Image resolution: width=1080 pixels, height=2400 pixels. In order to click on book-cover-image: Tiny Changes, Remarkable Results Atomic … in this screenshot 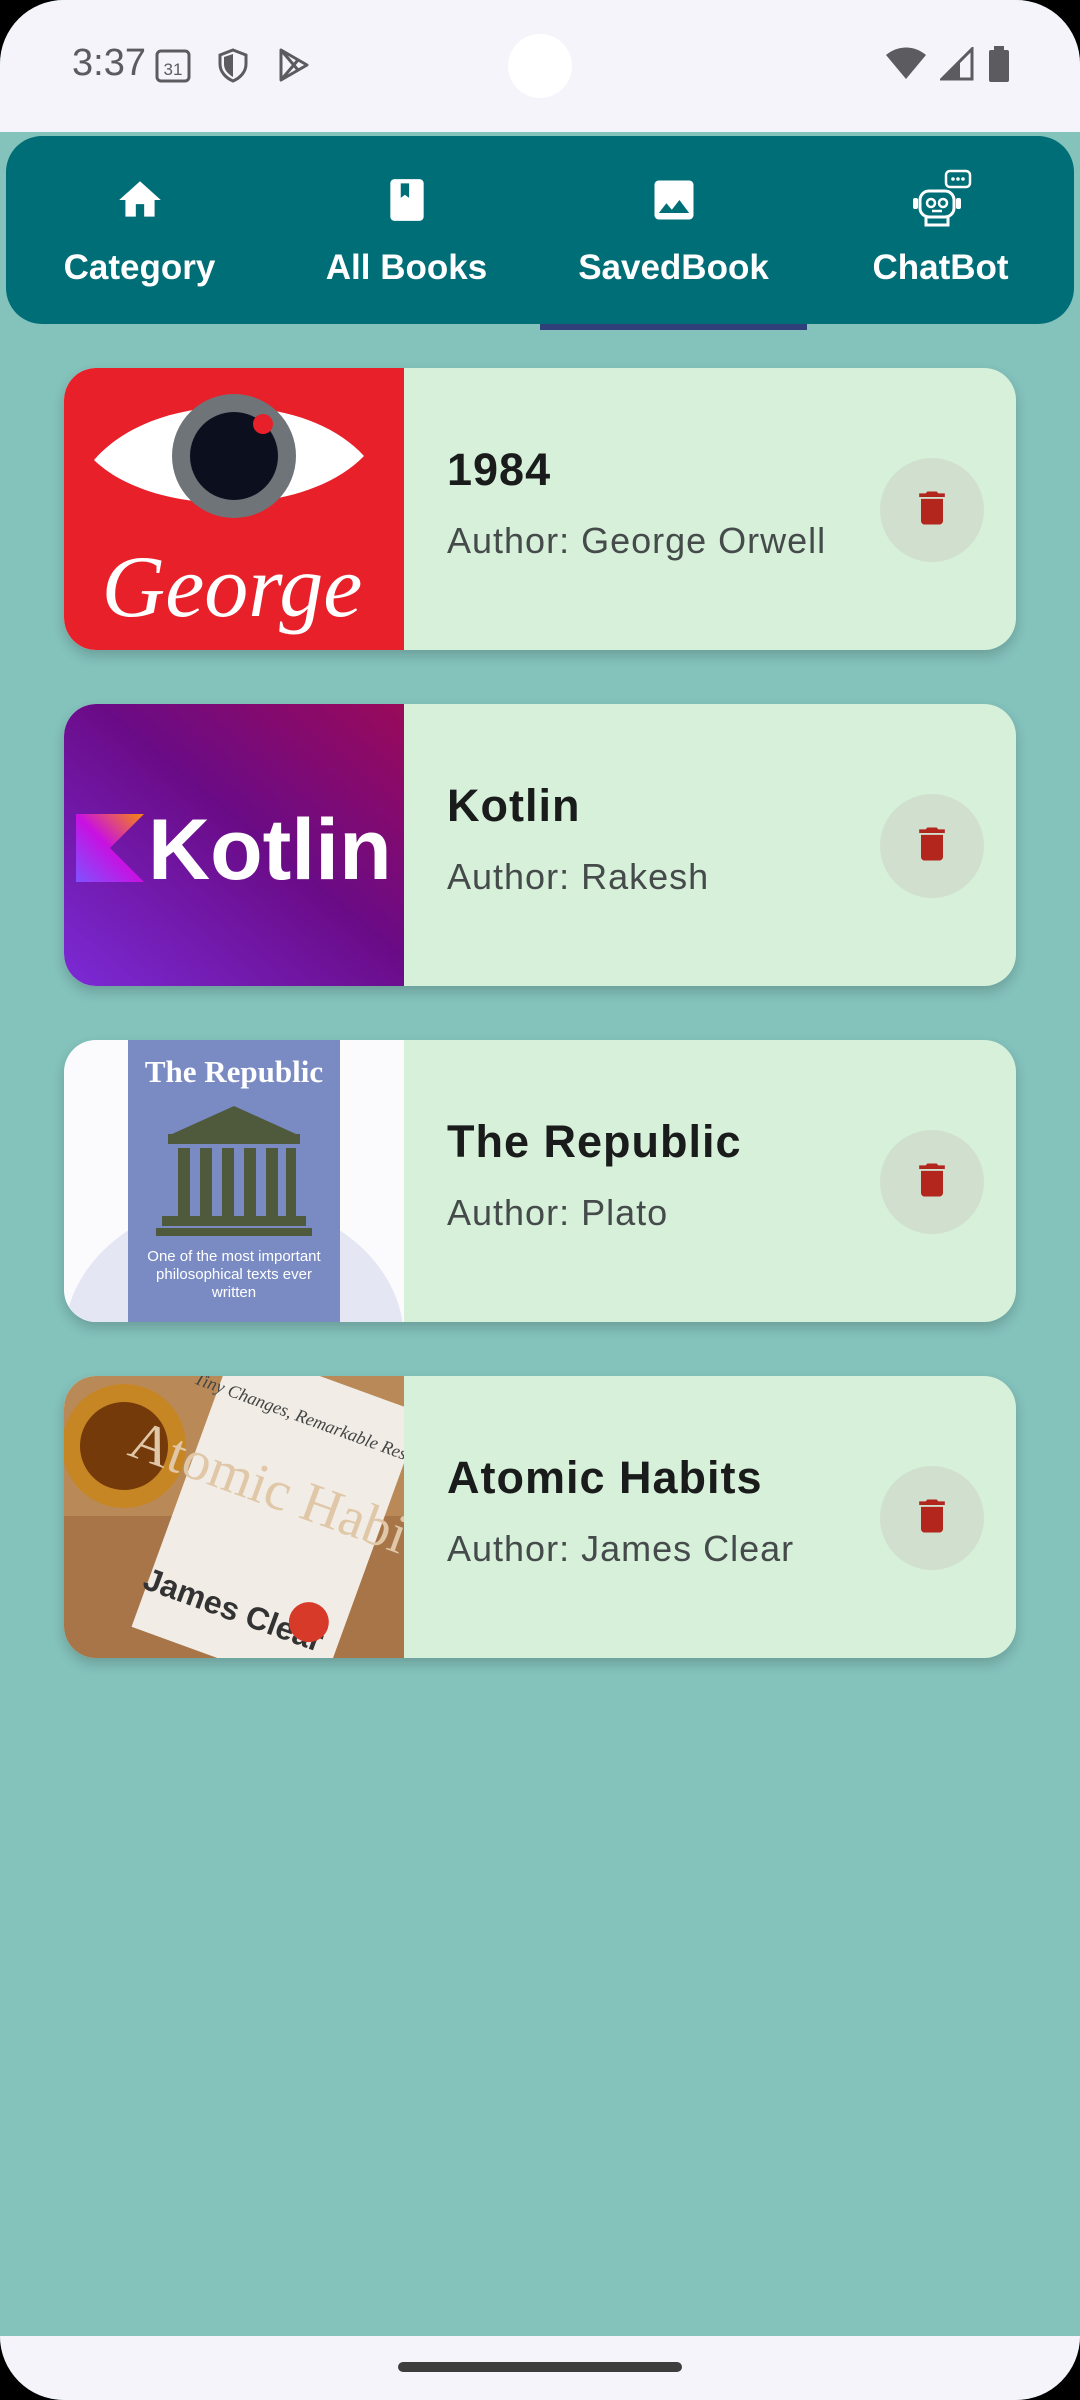, I will do `click(234, 1517)`.